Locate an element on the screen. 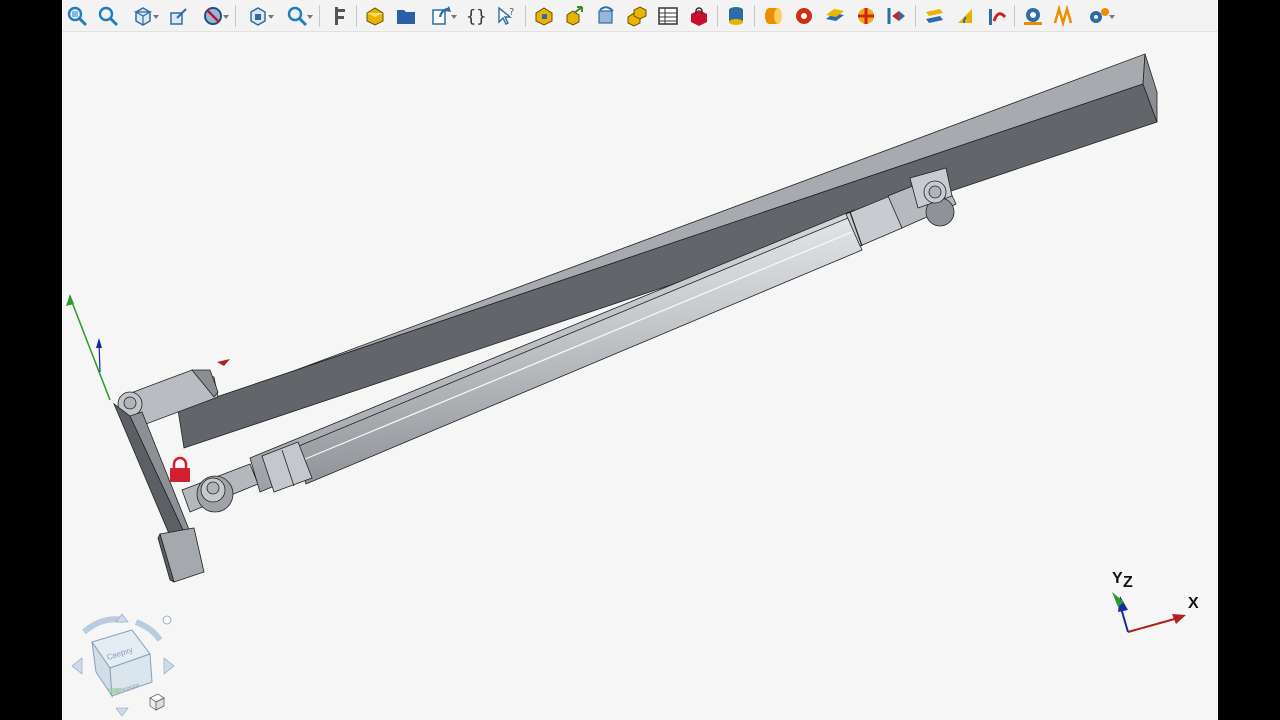  mate-plane-button is located at coordinates (835, 16).